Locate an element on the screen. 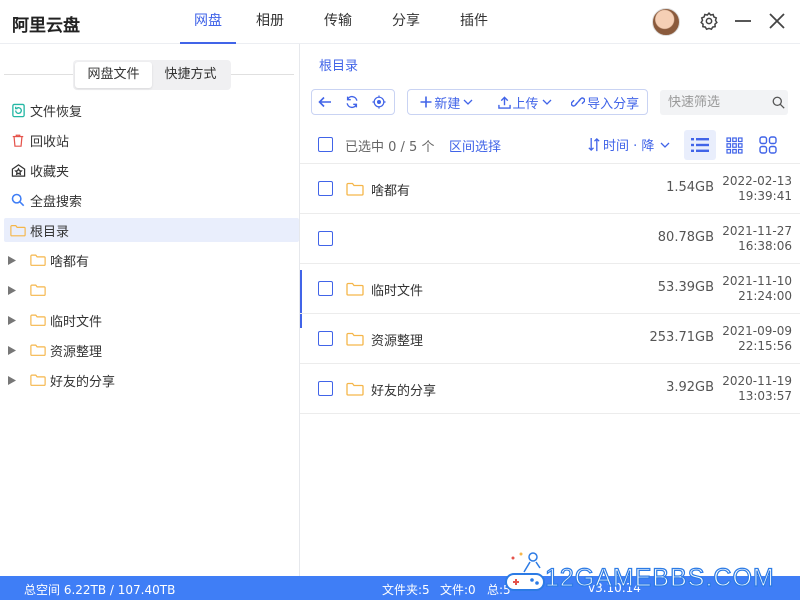 The width and height of the screenshot is (800, 600). tab-share: 分享 is located at coordinates (406, 22).